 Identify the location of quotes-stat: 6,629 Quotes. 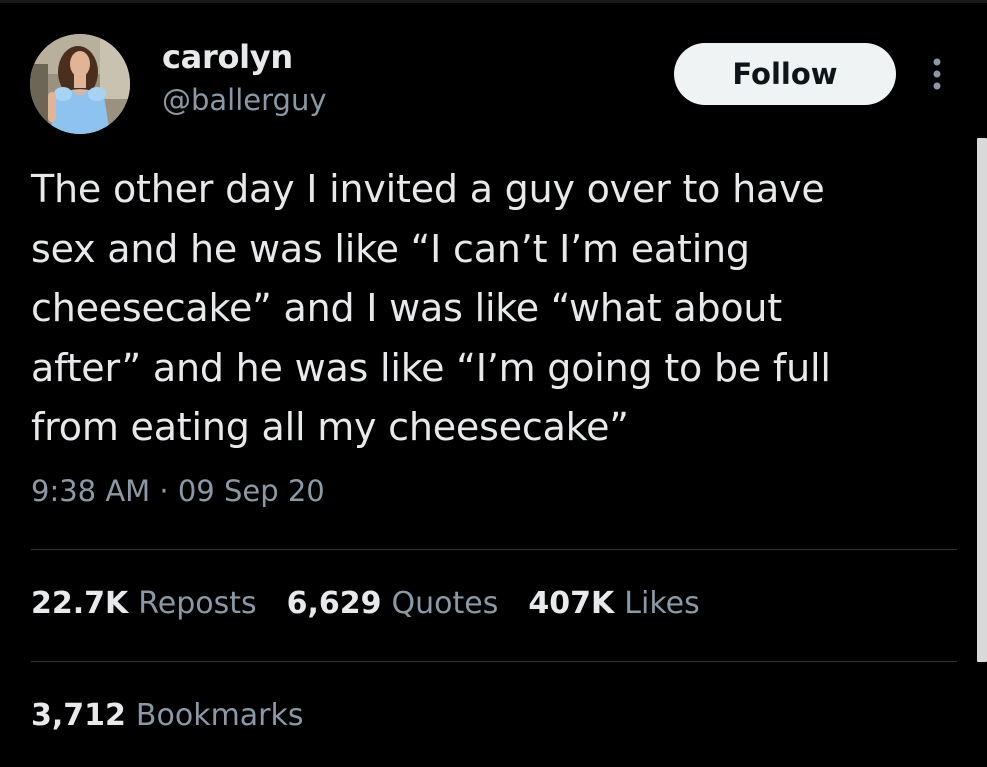
(393, 603).